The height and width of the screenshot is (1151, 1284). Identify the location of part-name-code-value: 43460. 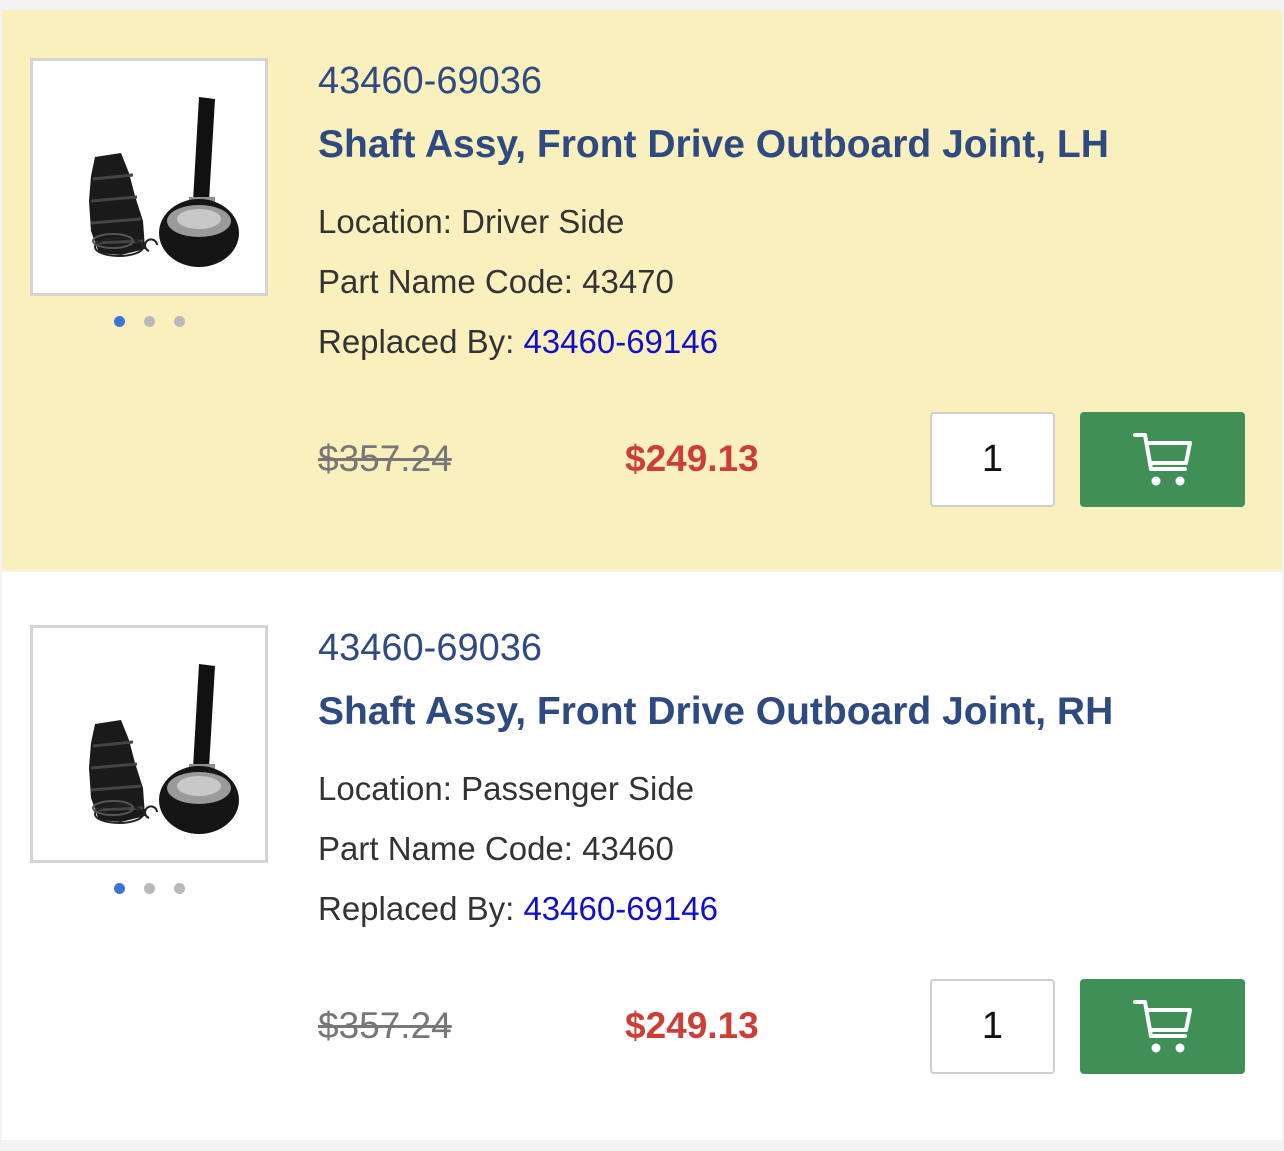
(628, 848).